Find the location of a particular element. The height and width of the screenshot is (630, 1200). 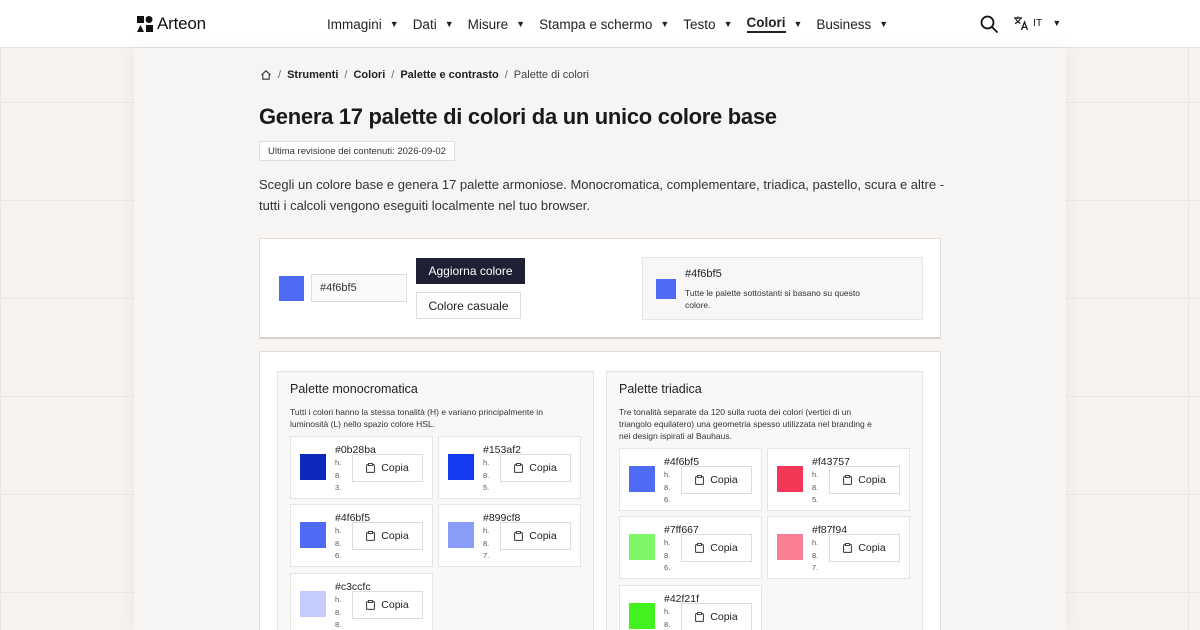

color-card: #899cf8 h. 8. 7. Copia is located at coordinates (509, 535).